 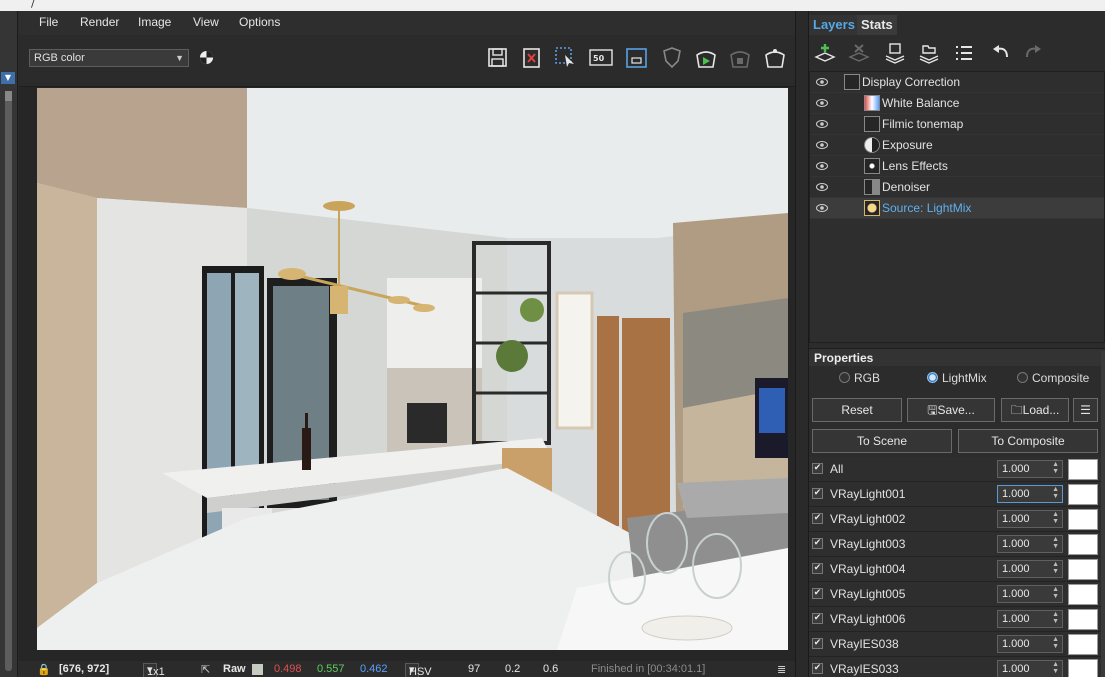 What do you see at coordinates (957, 103) in the screenshot?
I see `layer-row-white-balance: White Balance` at bounding box center [957, 103].